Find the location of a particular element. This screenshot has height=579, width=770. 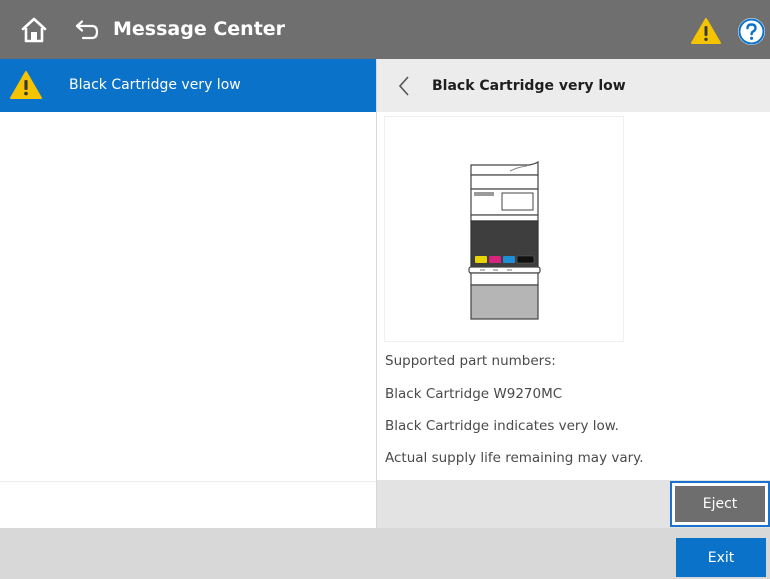

back-icon is located at coordinates (86, 31).